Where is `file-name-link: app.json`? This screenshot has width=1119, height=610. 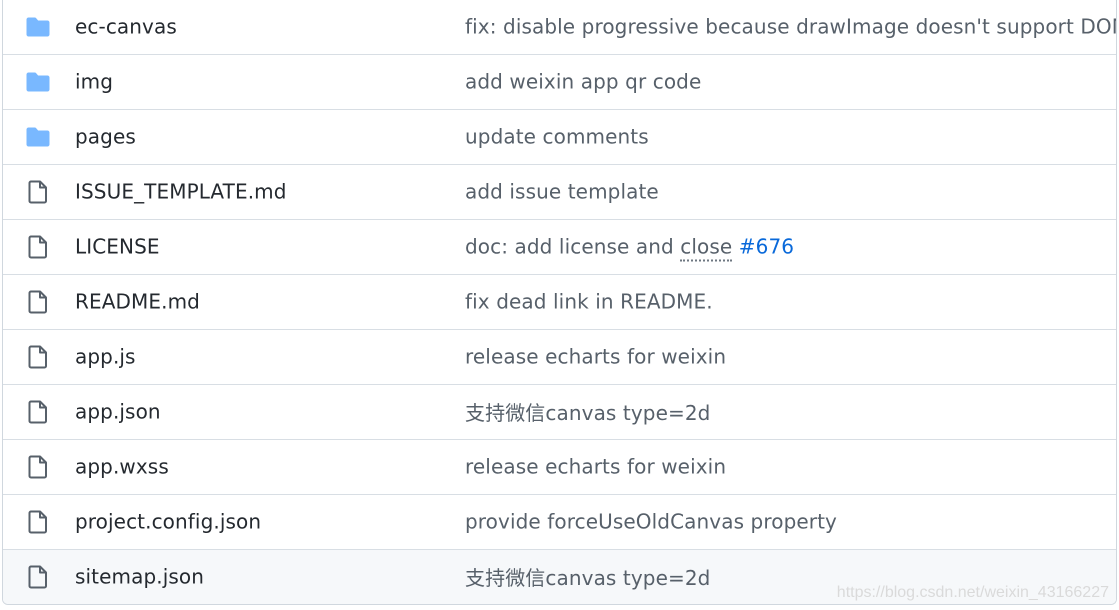
file-name-link: app.json is located at coordinates (118, 412).